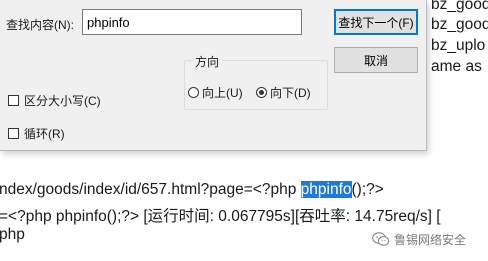 This screenshot has height=261, width=488. I want to click on bg-text-right-1: bz_good, so click(459, 6).